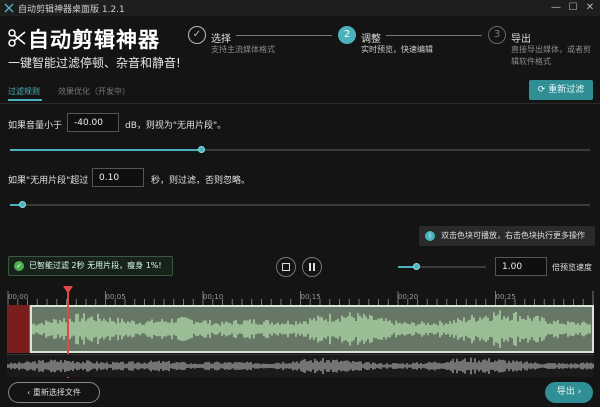 The height and width of the screenshot is (407, 600). I want to click on ruler-tick-label: 00:15, so click(311, 297).